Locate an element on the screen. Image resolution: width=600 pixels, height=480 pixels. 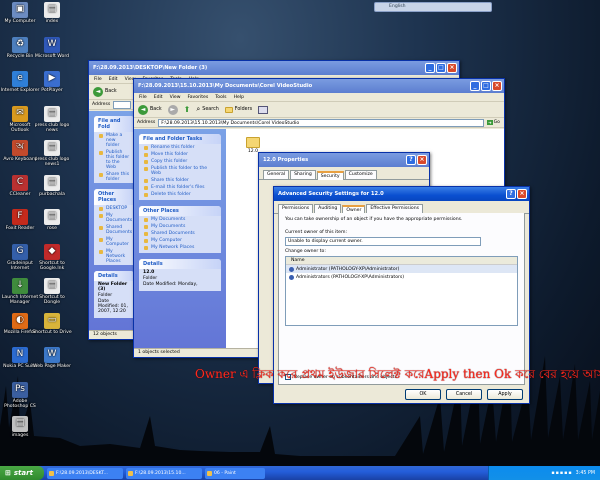
forward-icon: ► is located at coordinates (172, 109).